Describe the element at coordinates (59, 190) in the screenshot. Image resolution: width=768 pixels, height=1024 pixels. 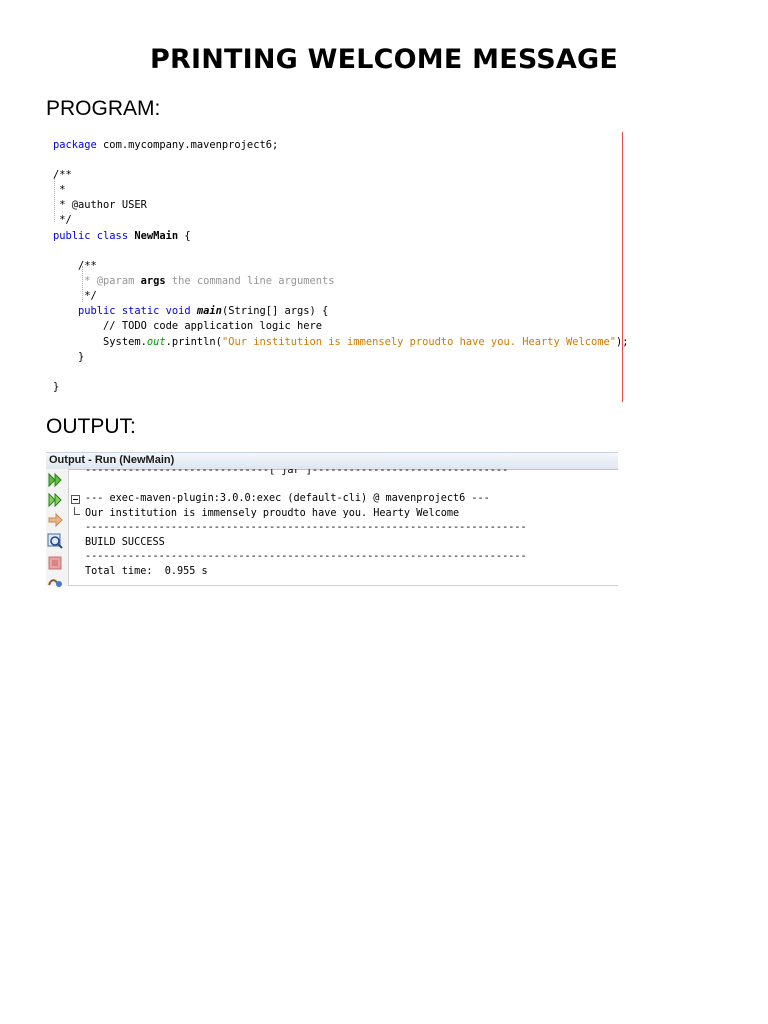
I see `code-line: *` at that location.